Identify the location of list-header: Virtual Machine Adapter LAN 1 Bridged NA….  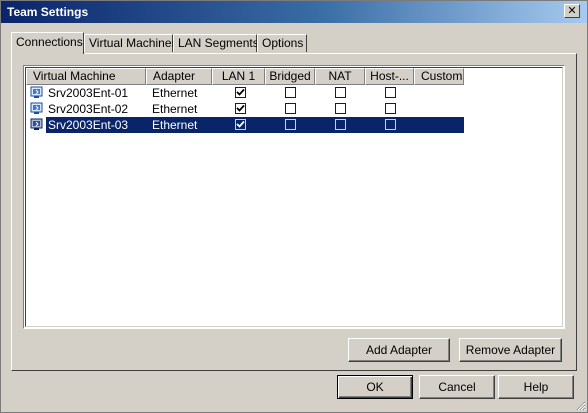
(296, 76).